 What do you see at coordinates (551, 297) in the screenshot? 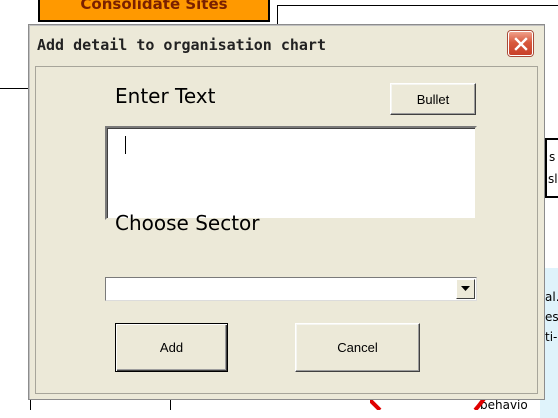
I see `org-chart-shape-text: al.` at bounding box center [551, 297].